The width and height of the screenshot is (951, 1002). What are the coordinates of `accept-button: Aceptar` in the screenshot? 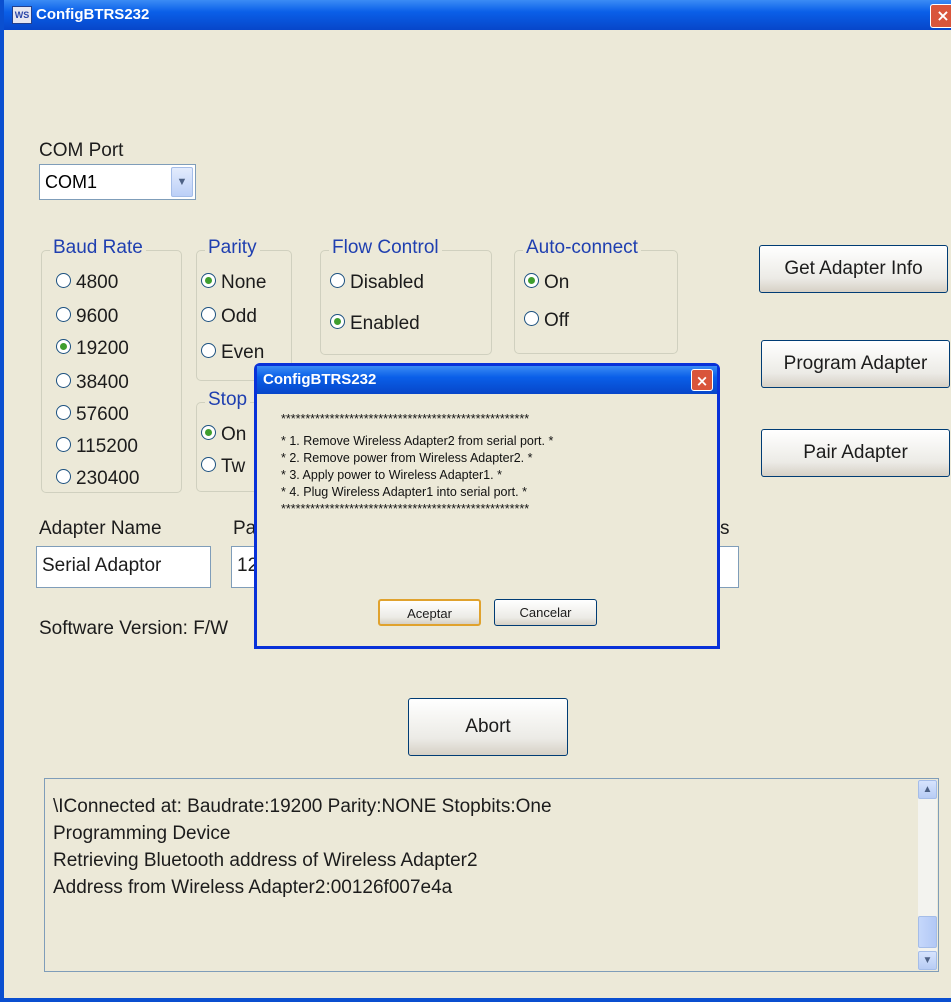 It's located at (429, 612).